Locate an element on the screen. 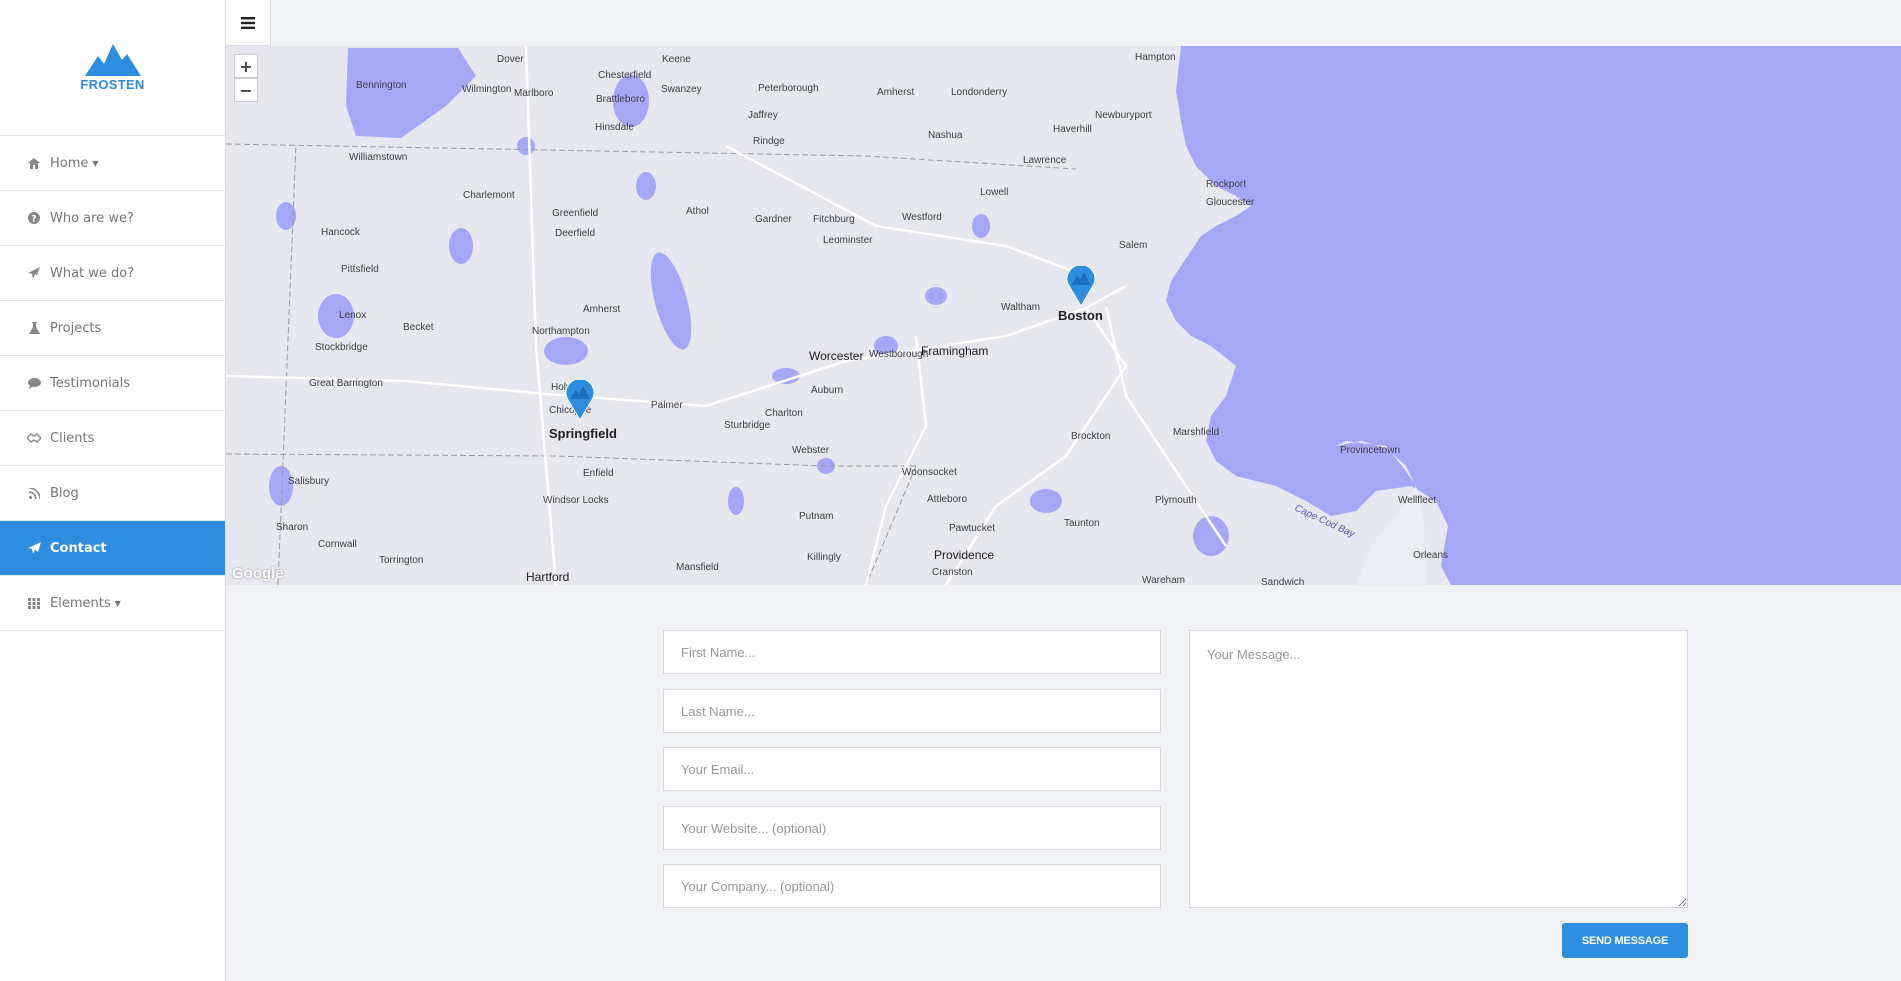 The height and width of the screenshot is (981, 1901). nav-item-testimonials: Testimonials is located at coordinates (112, 383).